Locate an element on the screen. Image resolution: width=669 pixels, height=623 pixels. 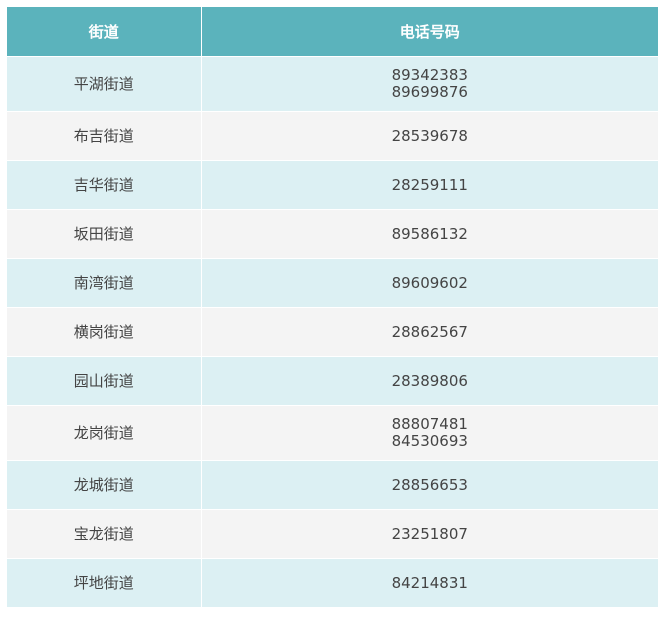
table-header-row: 街道 电话号码 is located at coordinates (332, 32).